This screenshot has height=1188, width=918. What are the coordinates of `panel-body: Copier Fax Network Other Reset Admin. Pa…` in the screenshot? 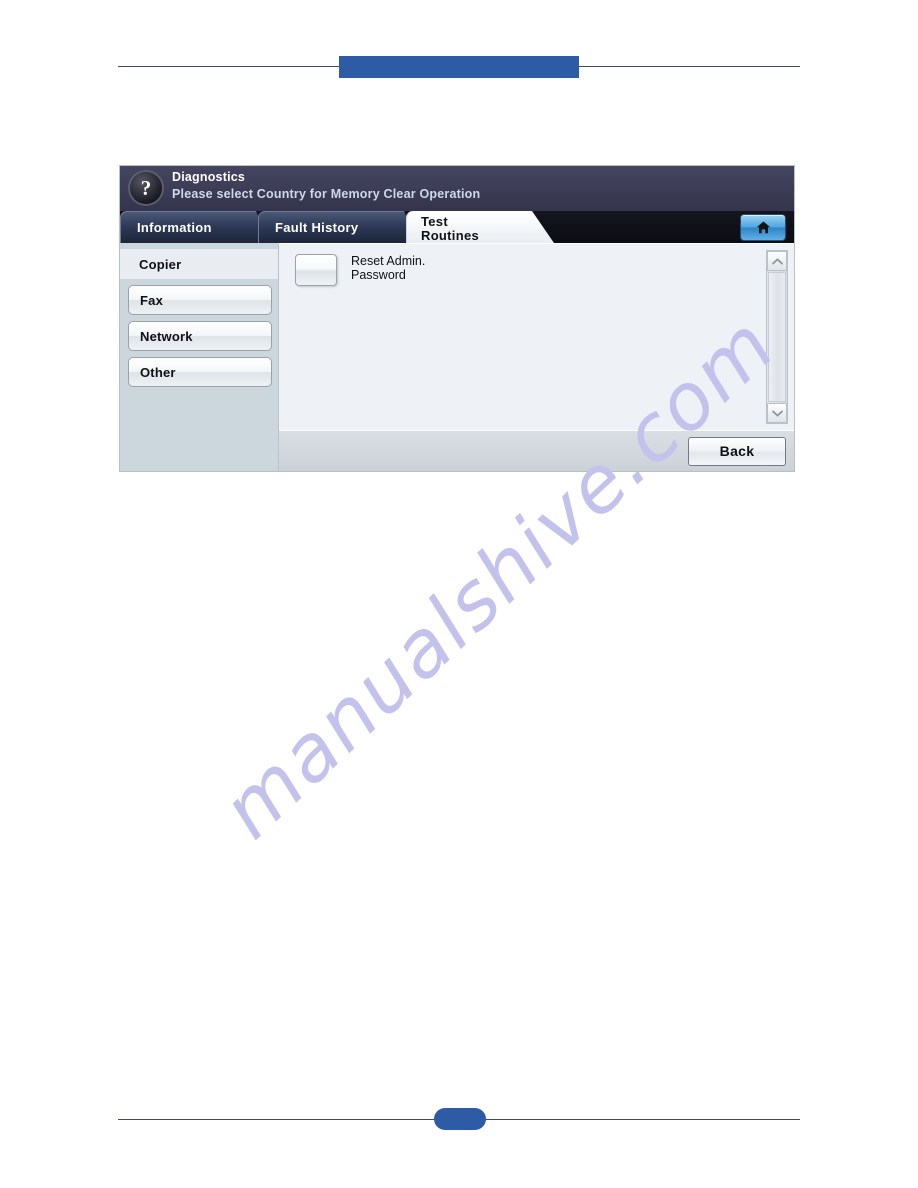 It's located at (457, 357).